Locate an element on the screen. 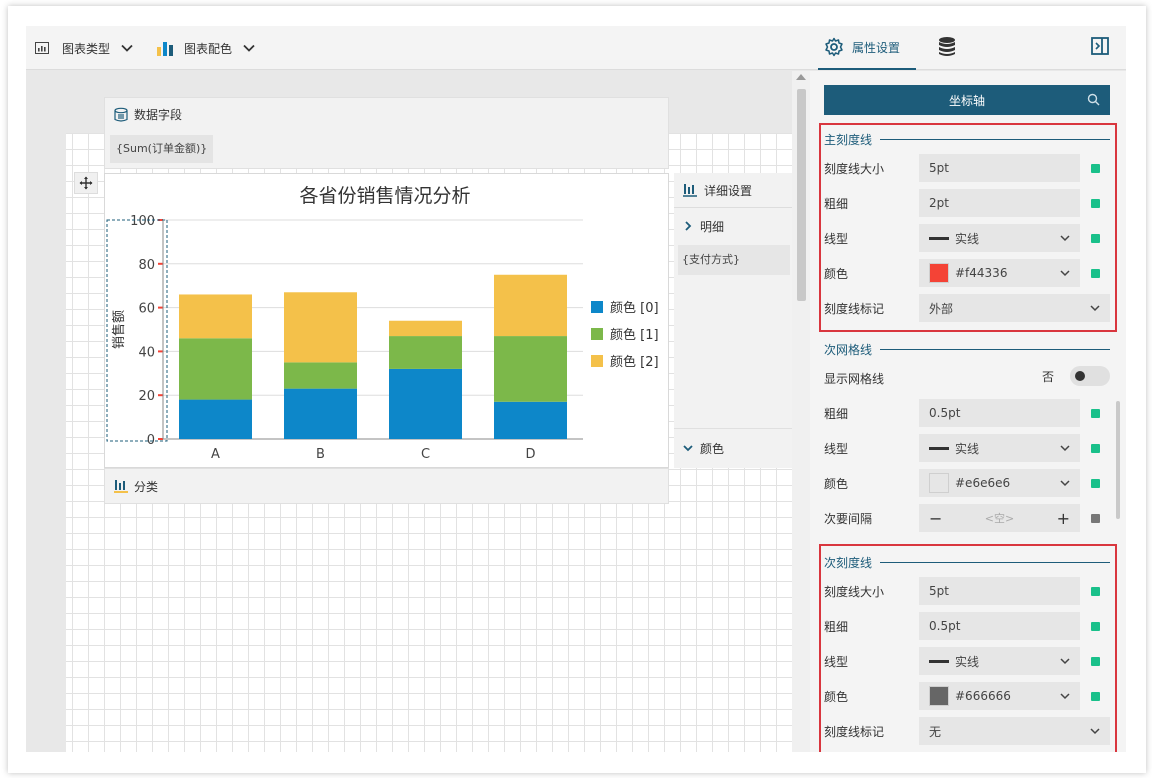 The image size is (1152, 778). detail-color-toggle: 颜色 is located at coordinates (733, 448).